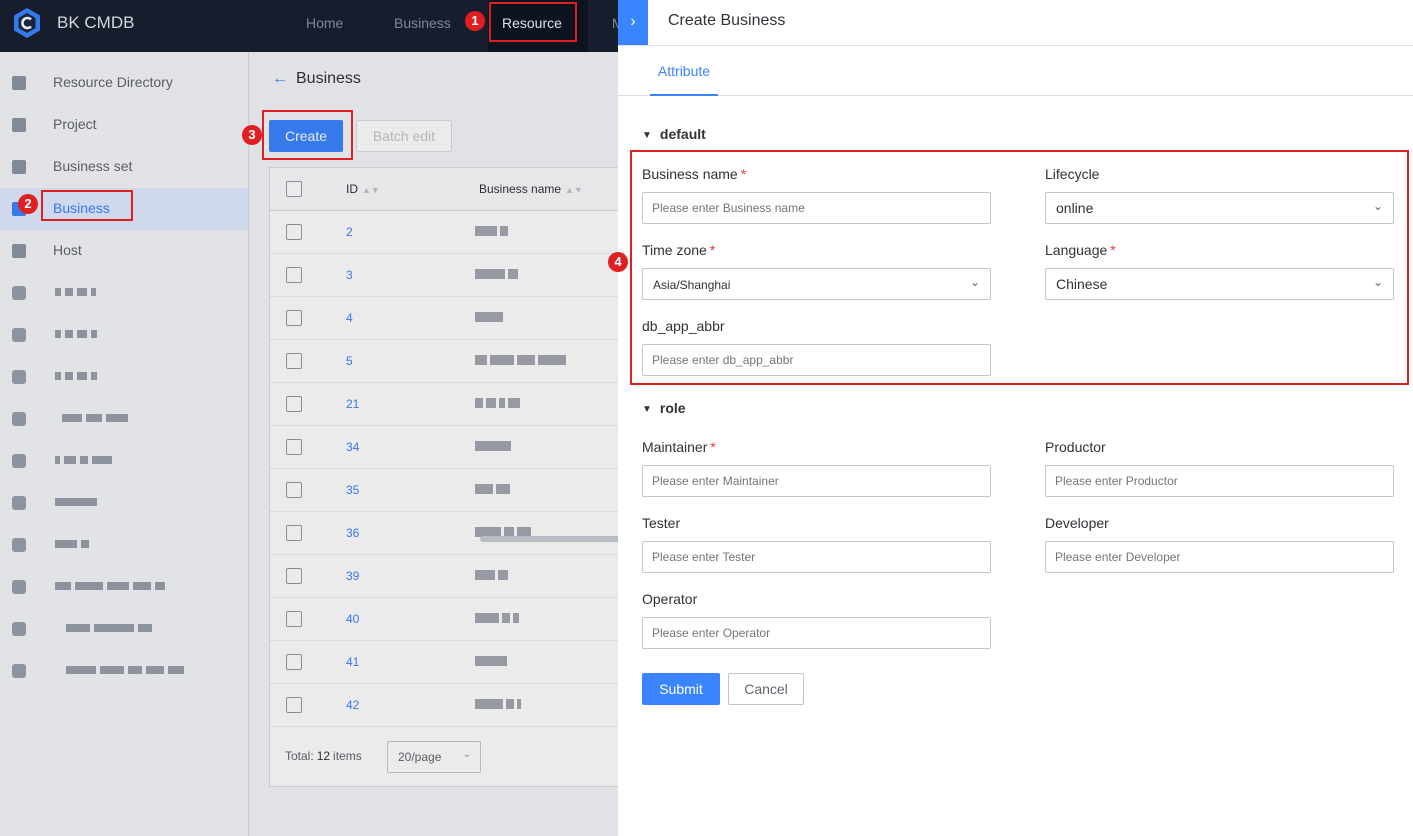  What do you see at coordinates (349, 361) in the screenshot?
I see `row-id-link: 5` at bounding box center [349, 361].